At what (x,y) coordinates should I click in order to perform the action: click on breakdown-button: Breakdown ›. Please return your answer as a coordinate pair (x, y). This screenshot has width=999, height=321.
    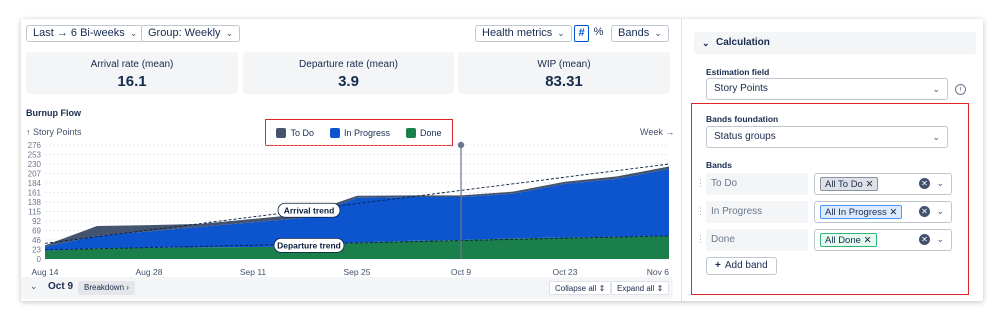
    Looking at the image, I should click on (106, 288).